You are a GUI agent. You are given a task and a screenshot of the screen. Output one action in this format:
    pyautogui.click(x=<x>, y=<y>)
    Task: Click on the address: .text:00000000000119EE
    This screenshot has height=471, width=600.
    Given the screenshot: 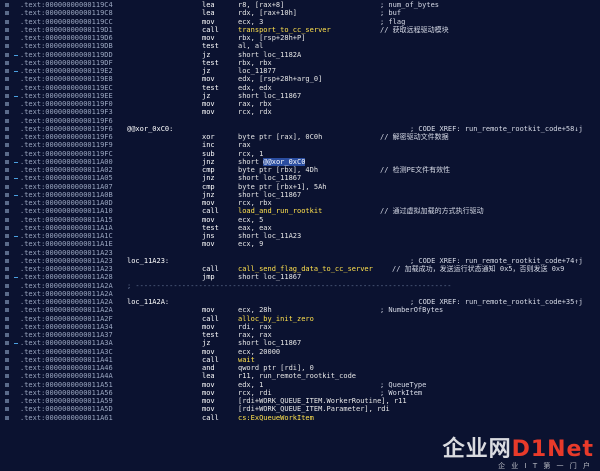 What is the action you would take?
    pyautogui.click(x=66, y=95)
    